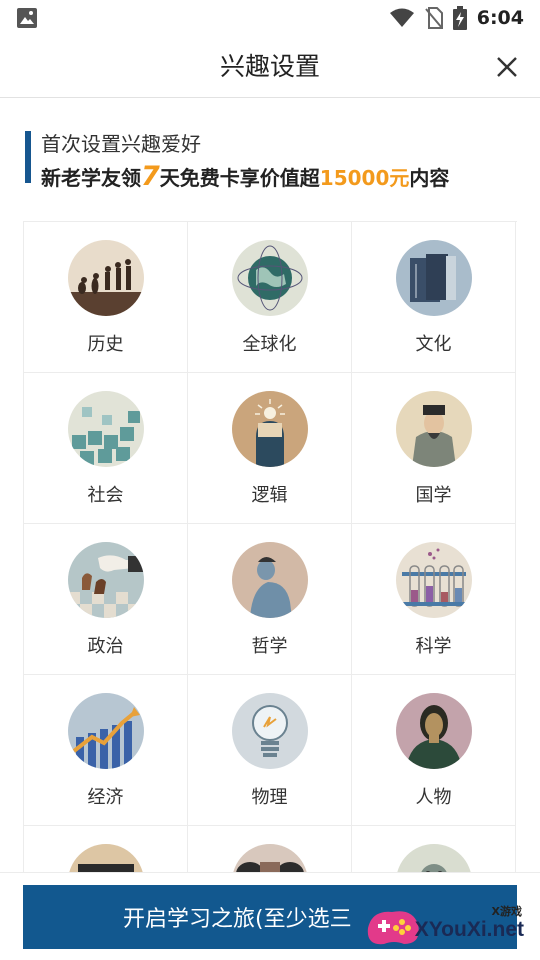 The image size is (540, 960). I want to click on topic-economy: 经济, so click(106, 750).